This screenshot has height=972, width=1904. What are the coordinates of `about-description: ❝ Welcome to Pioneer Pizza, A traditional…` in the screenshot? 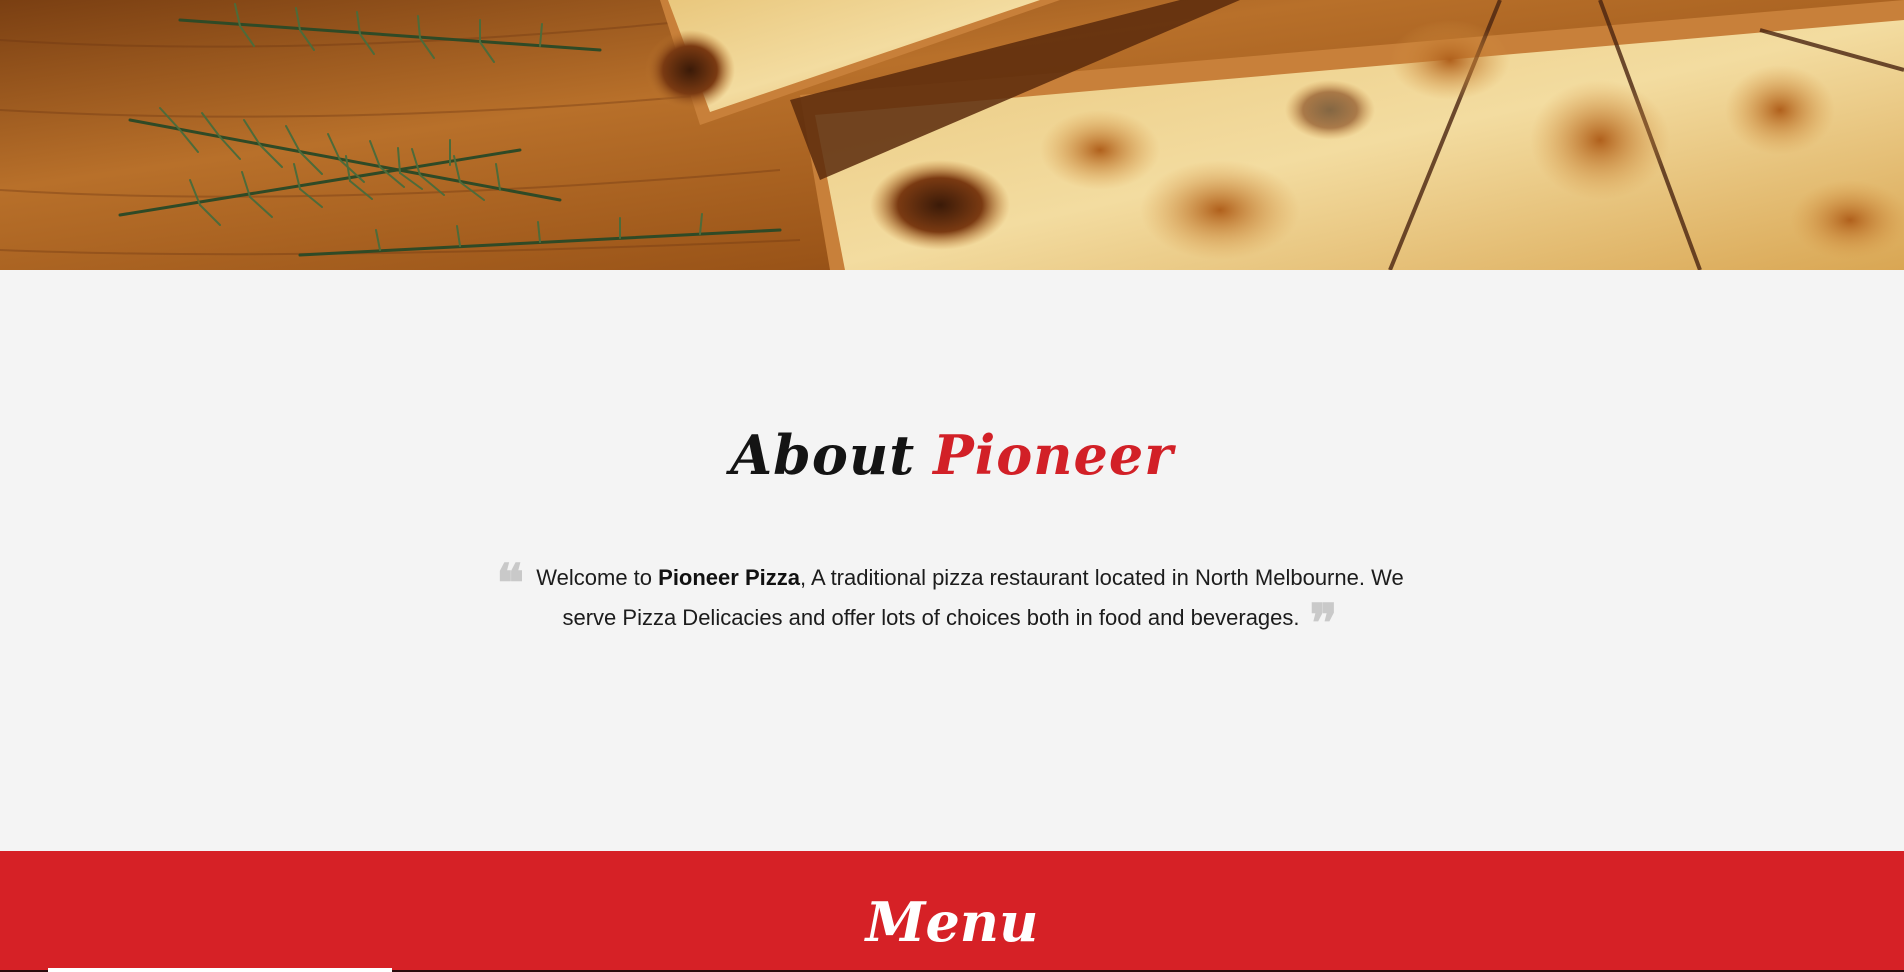 It's located at (950, 604).